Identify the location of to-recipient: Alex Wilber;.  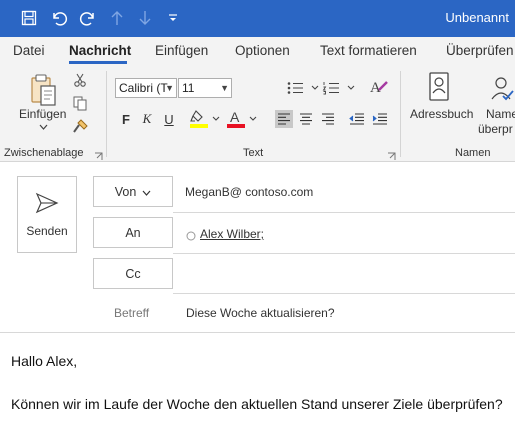
(232, 234).